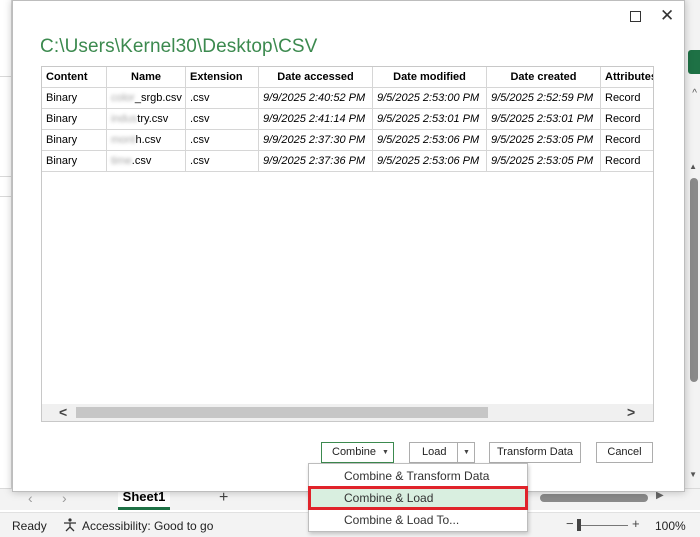  Describe the element at coordinates (74, 77) in the screenshot. I see `column-header: Content` at that location.